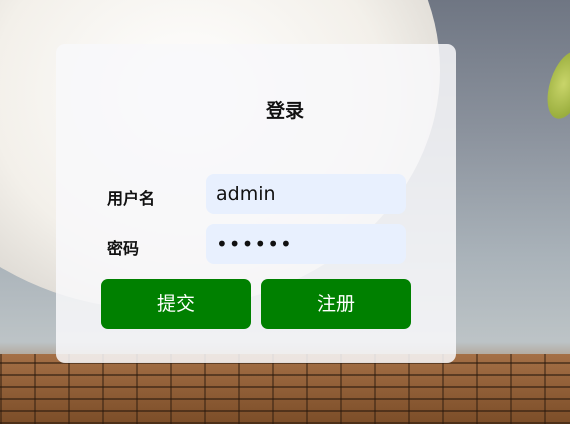  Describe the element at coordinates (284, 111) in the screenshot. I see `page-title: 登录` at that location.